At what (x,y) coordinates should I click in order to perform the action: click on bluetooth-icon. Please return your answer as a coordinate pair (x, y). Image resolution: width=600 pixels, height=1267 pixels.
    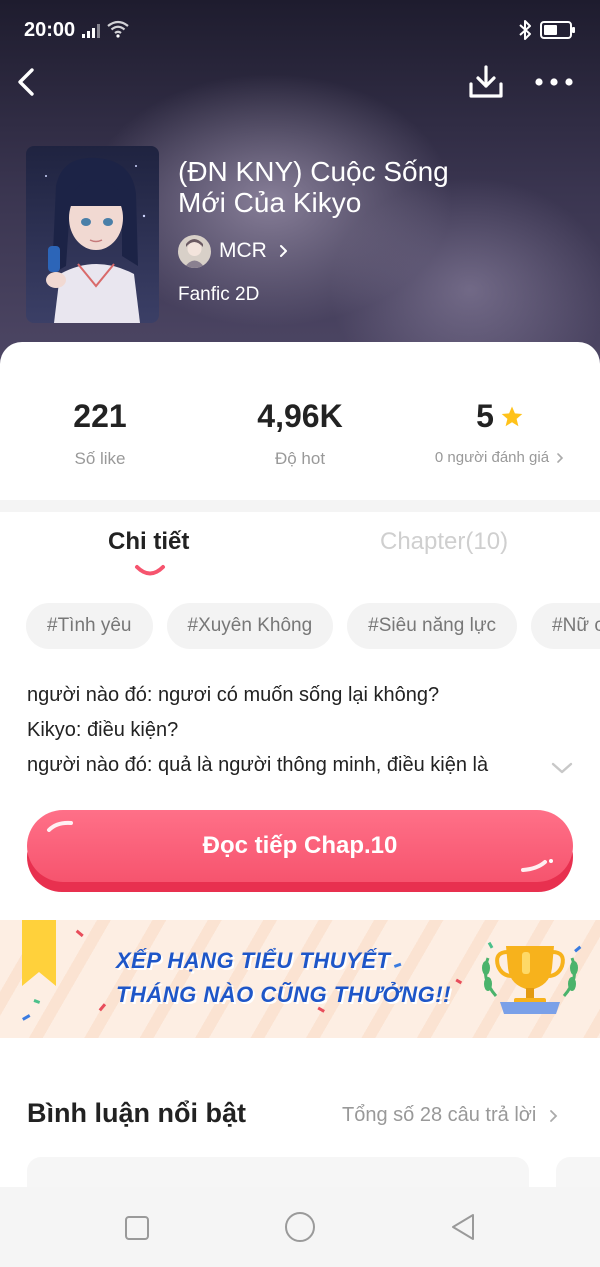
    Looking at the image, I should click on (525, 30).